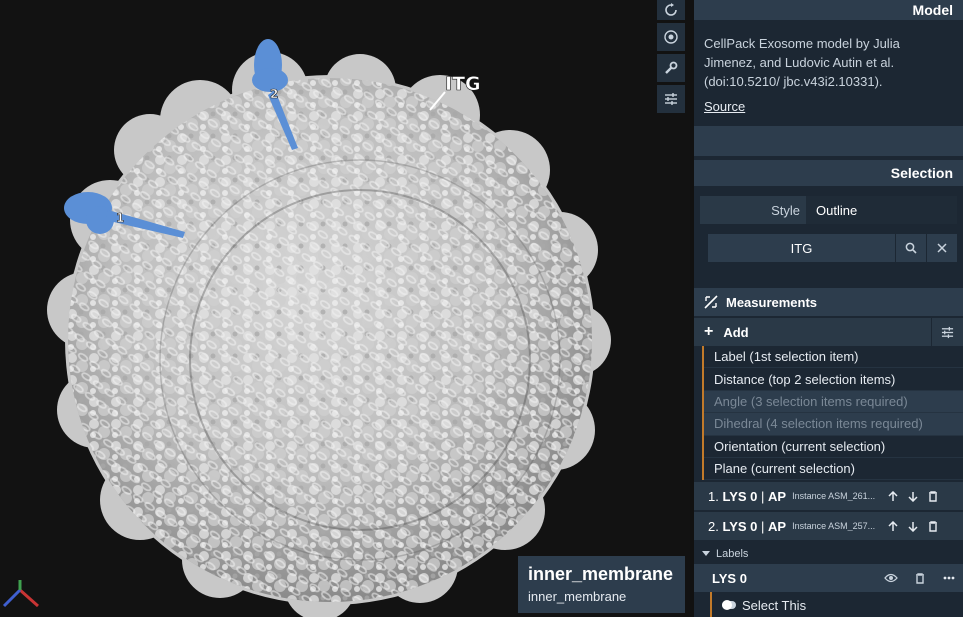 The width and height of the screenshot is (963, 617). What do you see at coordinates (736, 332) in the screenshot?
I see `add-label: Add` at bounding box center [736, 332].